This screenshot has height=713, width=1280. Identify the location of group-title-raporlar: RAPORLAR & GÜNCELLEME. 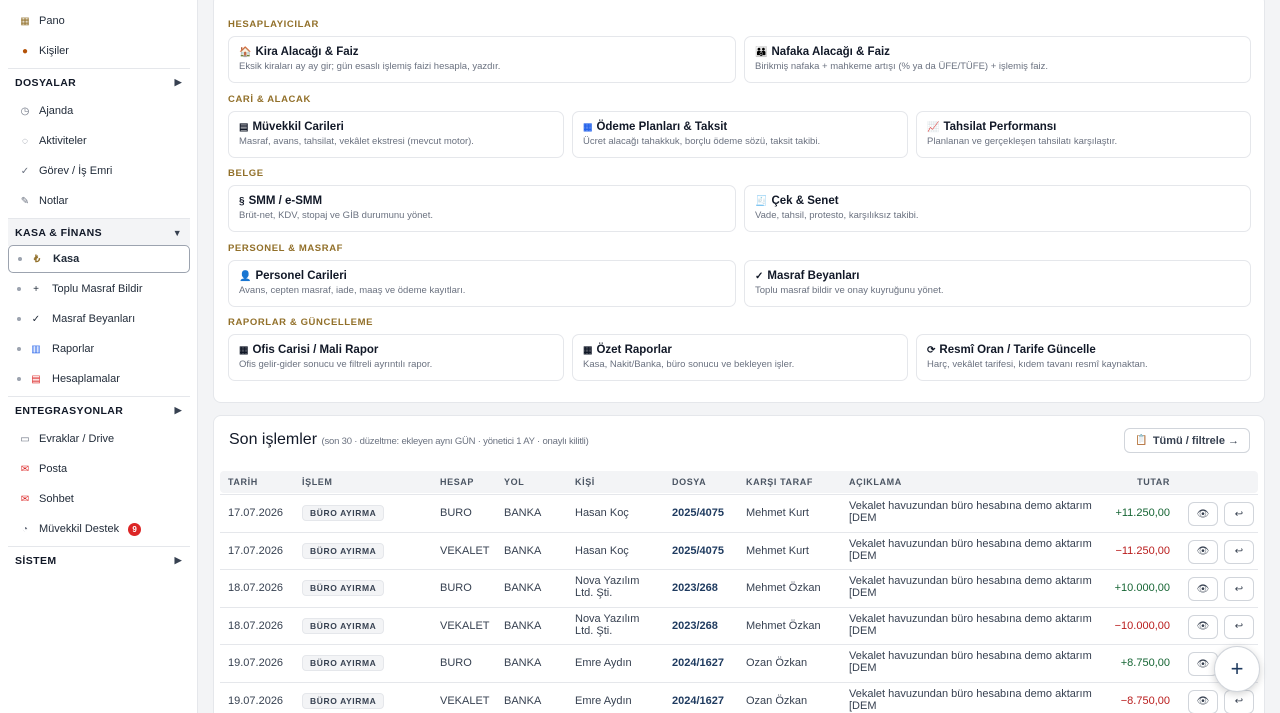
(301, 322).